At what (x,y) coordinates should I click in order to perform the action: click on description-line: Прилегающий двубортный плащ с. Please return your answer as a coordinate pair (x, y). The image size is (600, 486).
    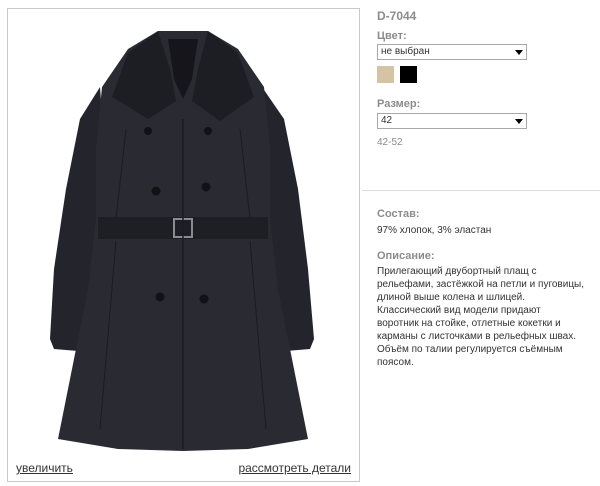
    Looking at the image, I should click on (457, 271).